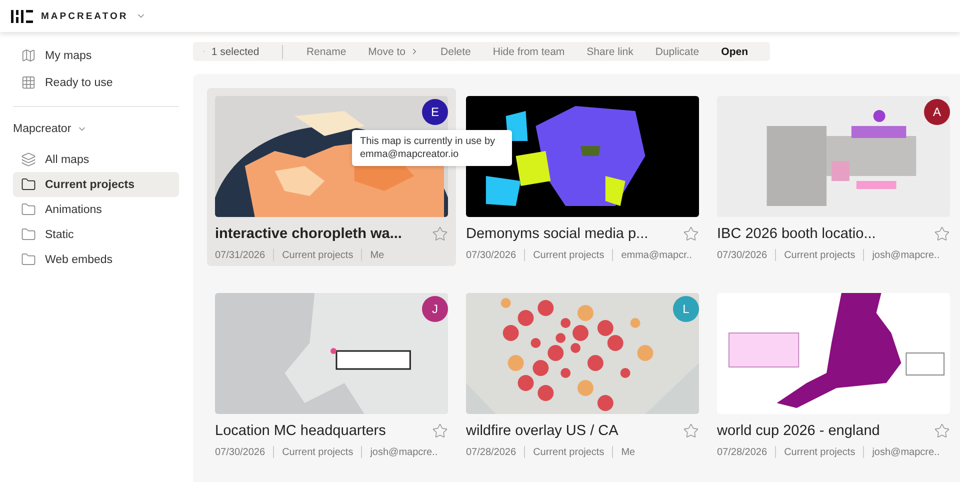  Describe the element at coordinates (96, 209) in the screenshot. I see `folder-item: Animations` at that location.